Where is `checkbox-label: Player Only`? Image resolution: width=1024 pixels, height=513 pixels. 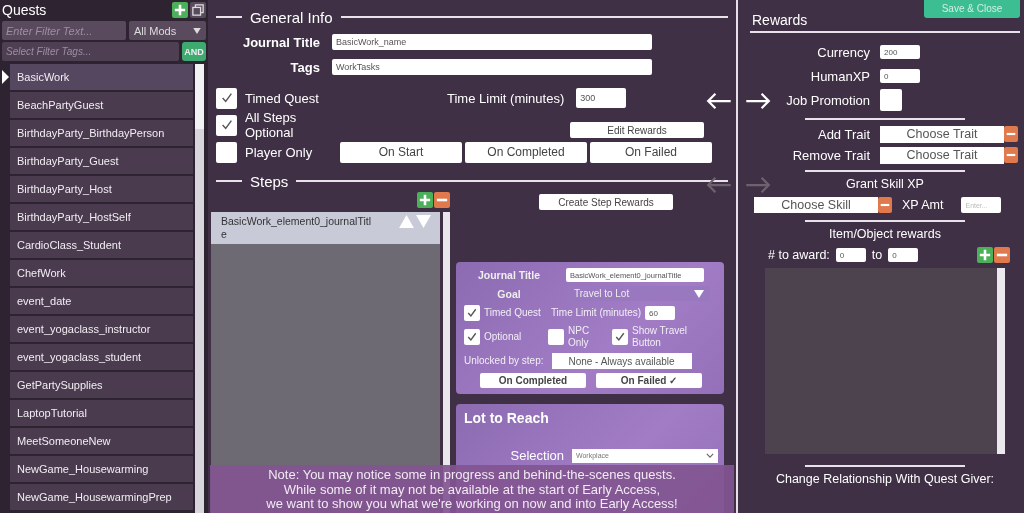
checkbox-label: Player Only is located at coordinates (279, 152).